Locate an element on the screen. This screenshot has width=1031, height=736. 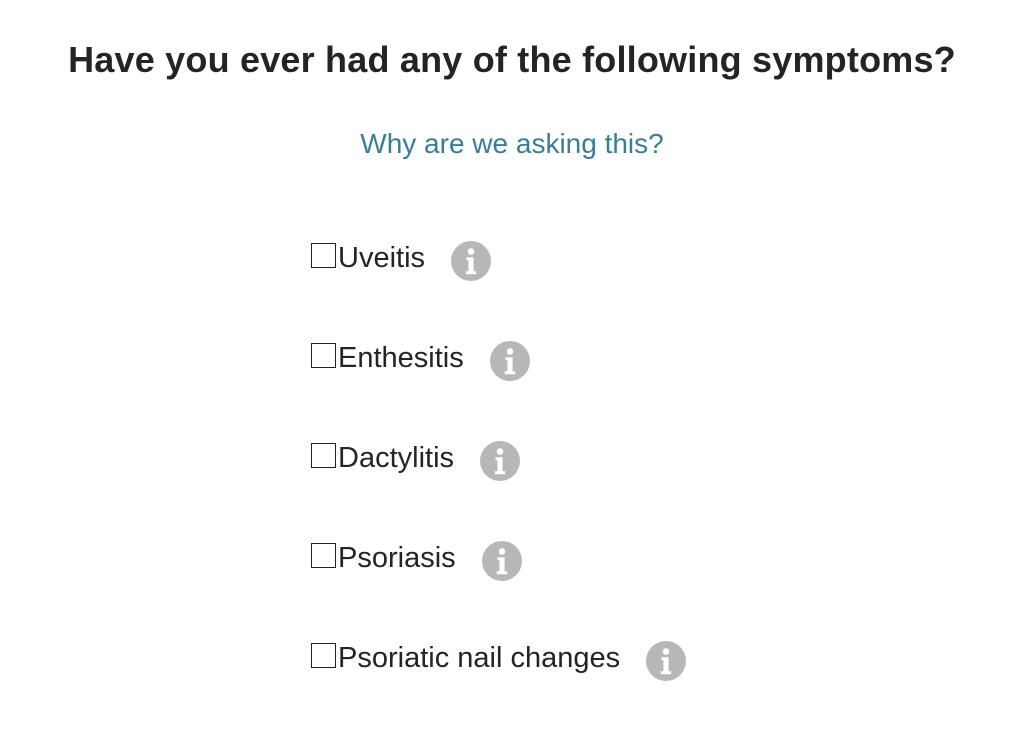
enthesitis-label: Enthesitis is located at coordinates (401, 358).